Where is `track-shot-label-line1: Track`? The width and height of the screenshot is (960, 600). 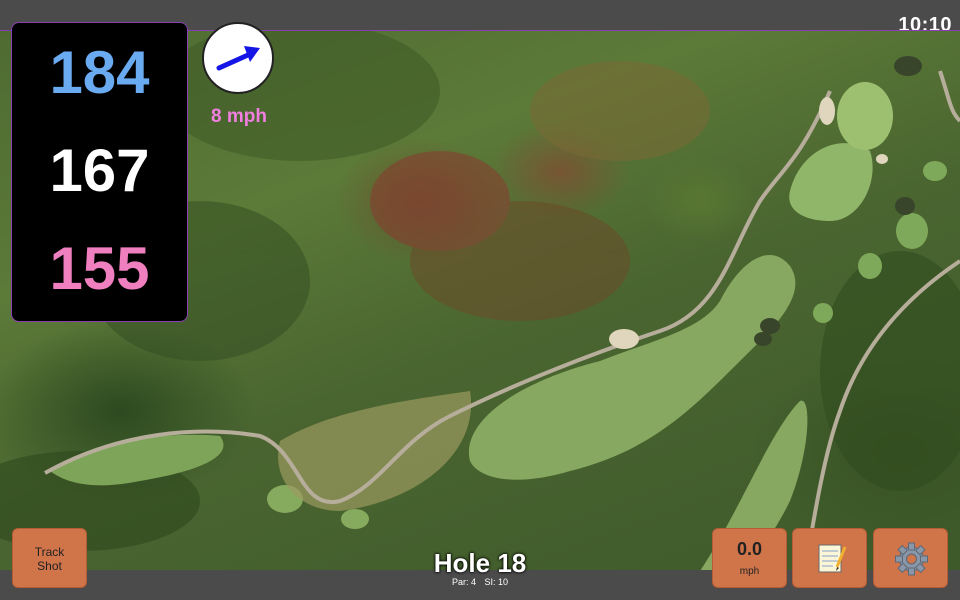 track-shot-label-line1: Track is located at coordinates (49, 552).